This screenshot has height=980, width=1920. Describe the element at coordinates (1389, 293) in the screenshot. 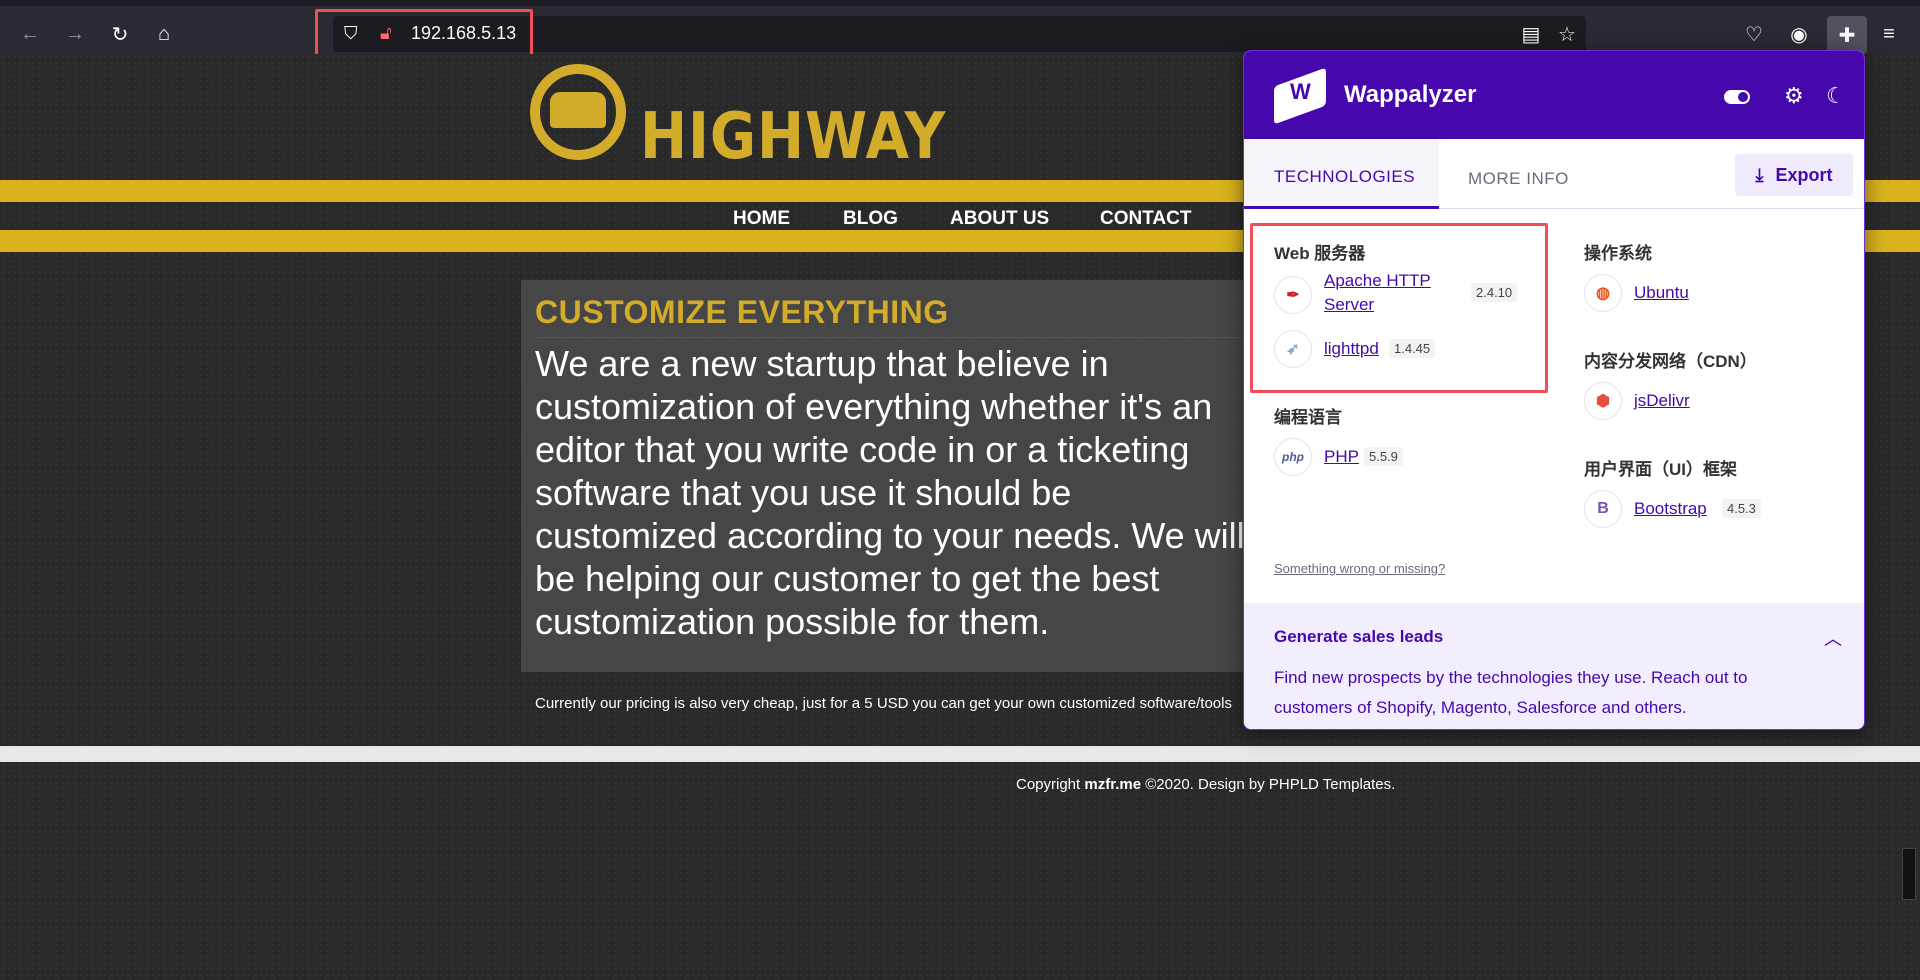

I see `tech-apache-link: Apache HTTP Server` at that location.